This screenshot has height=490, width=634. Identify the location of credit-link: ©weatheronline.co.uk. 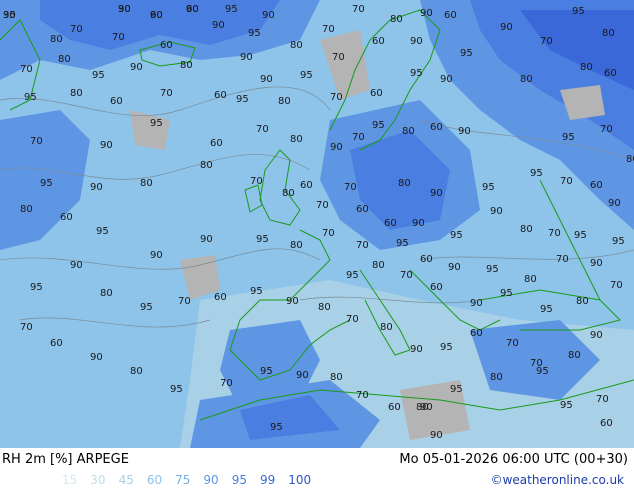
(557, 480).